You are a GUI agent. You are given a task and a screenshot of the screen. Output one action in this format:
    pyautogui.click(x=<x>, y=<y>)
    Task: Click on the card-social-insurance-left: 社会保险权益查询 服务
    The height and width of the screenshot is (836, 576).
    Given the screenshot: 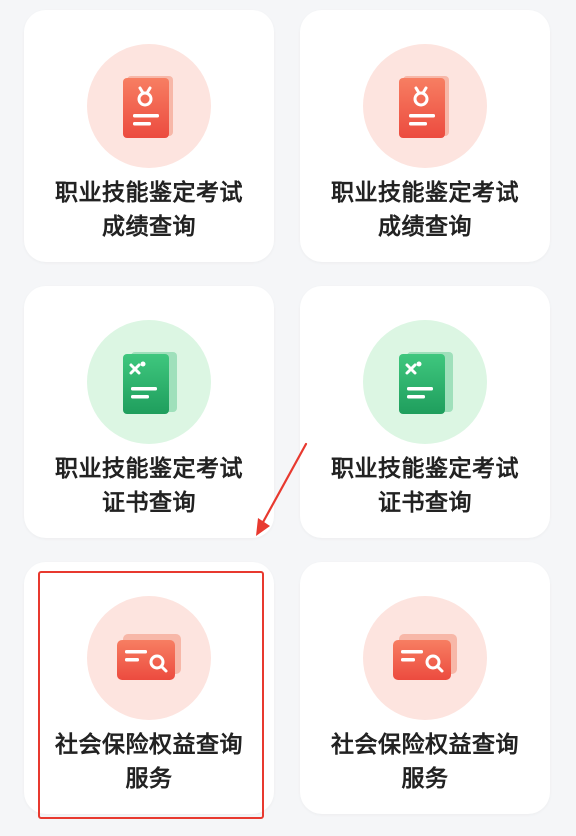 What is the action you would take?
    pyautogui.click(x=149, y=688)
    